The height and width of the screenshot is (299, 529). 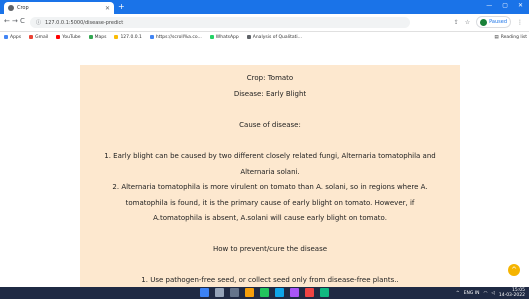 I want to click on chrome-icon, so click(x=264, y=292).